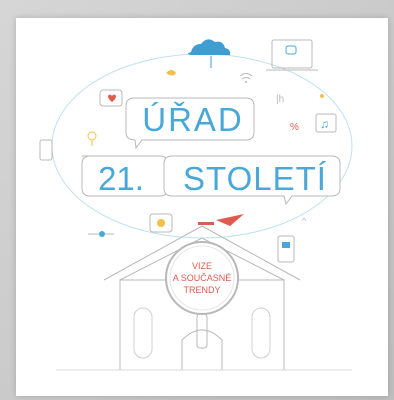 The width and height of the screenshot is (394, 400). I want to click on stats-icon: |h, so click(280, 99).